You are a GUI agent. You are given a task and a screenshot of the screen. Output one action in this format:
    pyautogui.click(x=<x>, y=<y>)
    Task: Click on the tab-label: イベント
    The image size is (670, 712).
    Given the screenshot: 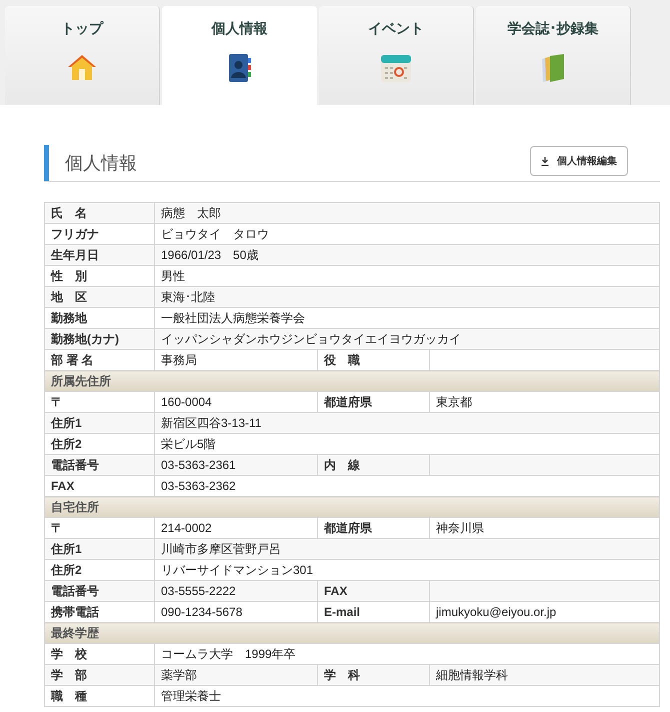 What is the action you would take?
    pyautogui.click(x=396, y=28)
    